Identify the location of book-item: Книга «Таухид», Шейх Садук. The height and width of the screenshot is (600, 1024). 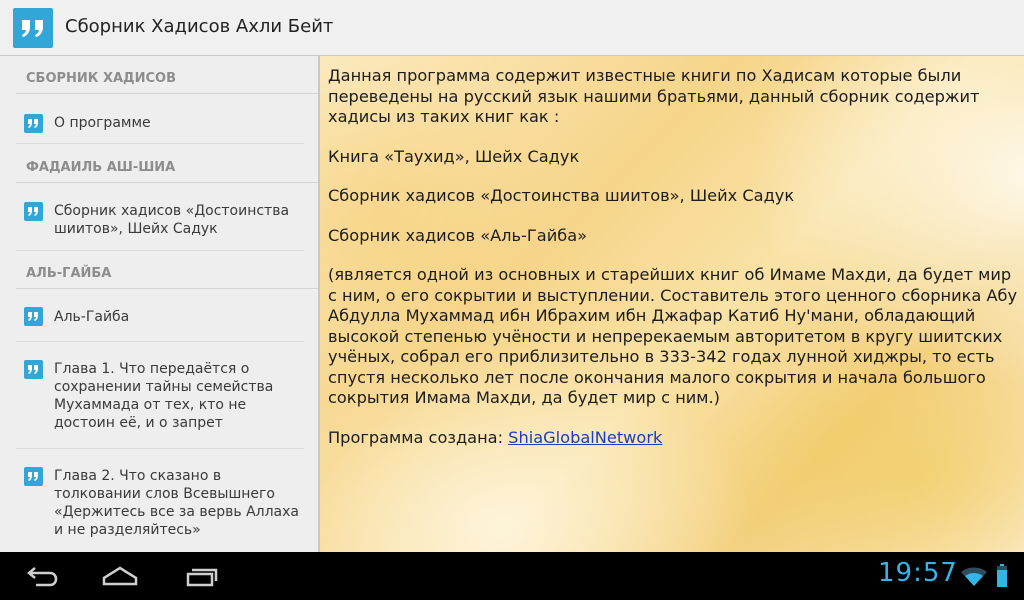
(454, 156).